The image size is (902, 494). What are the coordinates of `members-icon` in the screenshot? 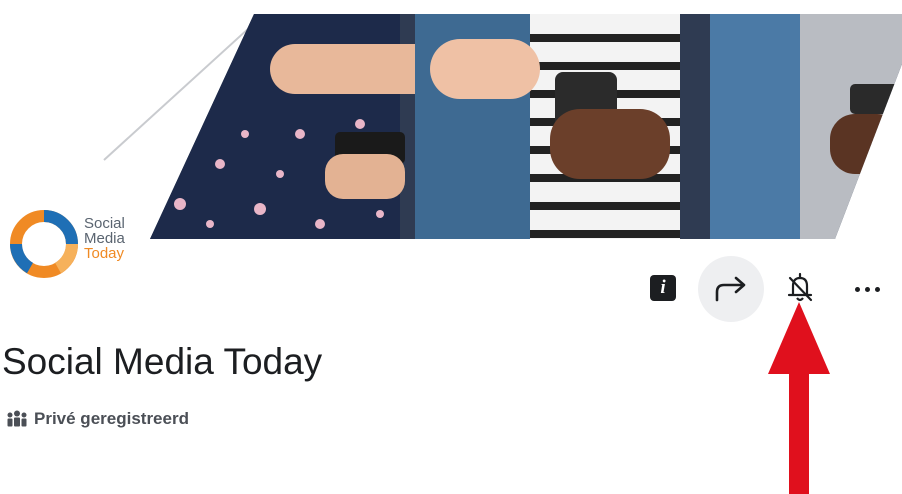 It's located at (17, 418).